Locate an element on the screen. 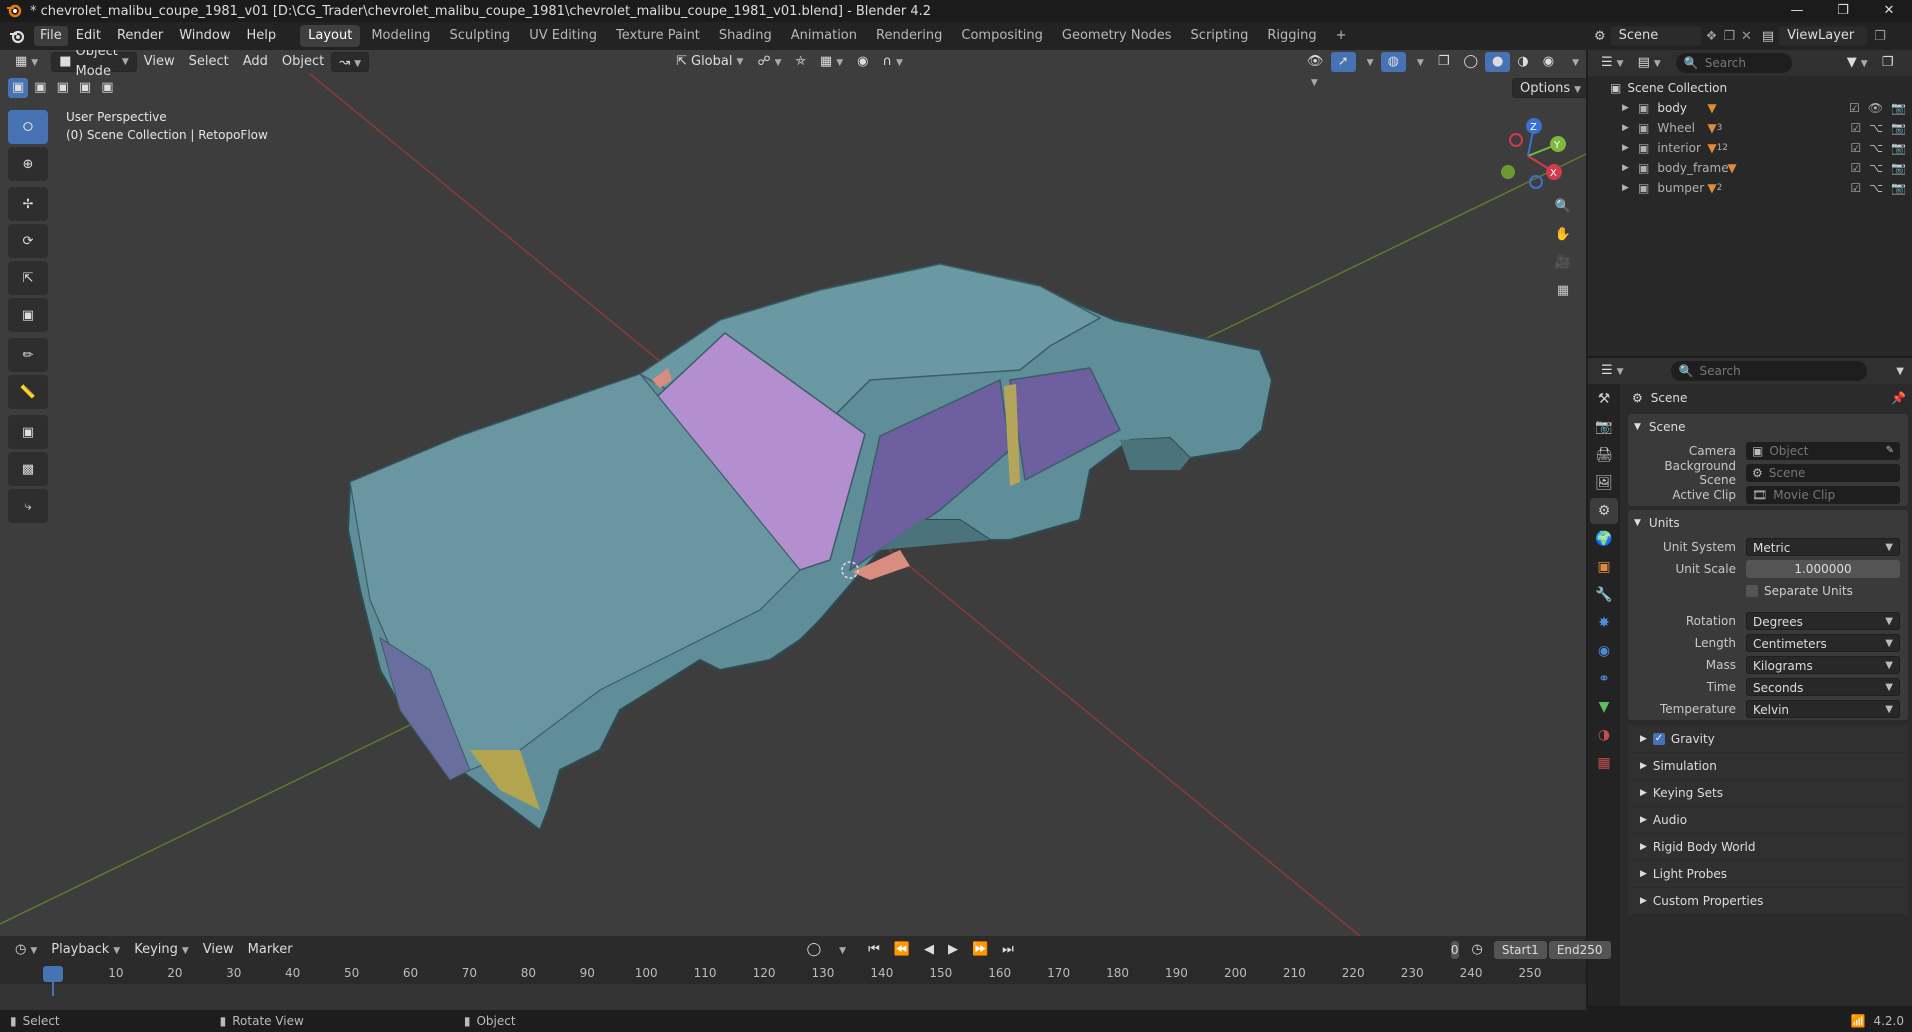  tab-sculpting: Sculpting is located at coordinates (479, 36).